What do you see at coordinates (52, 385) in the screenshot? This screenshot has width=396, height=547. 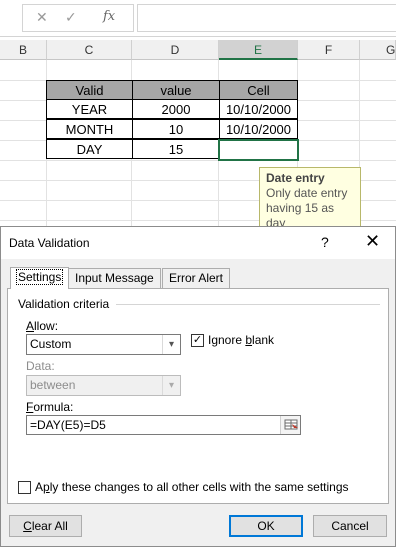 I see `data-select-value: between` at bounding box center [52, 385].